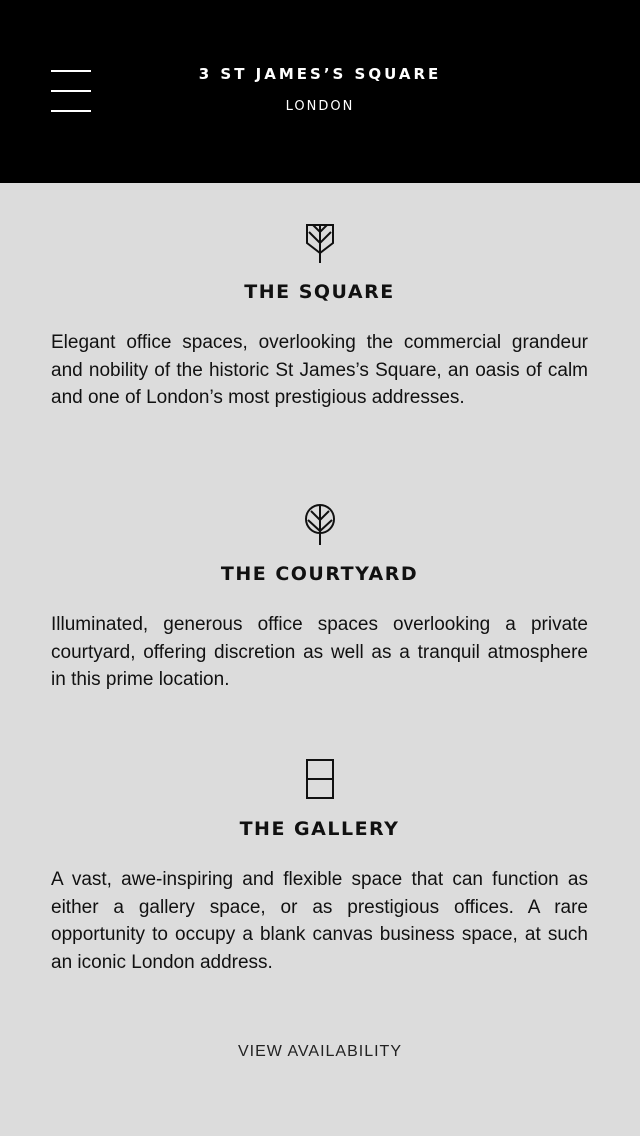  What do you see at coordinates (319, 779) in the screenshot?
I see `window-frame-icon` at bounding box center [319, 779].